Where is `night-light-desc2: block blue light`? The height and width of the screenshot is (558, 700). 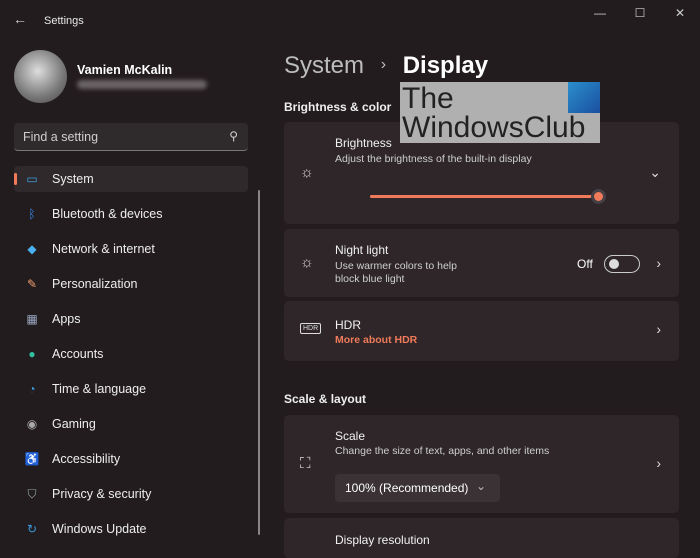
night-light-desc2: block blue light is located at coordinates (370, 279).